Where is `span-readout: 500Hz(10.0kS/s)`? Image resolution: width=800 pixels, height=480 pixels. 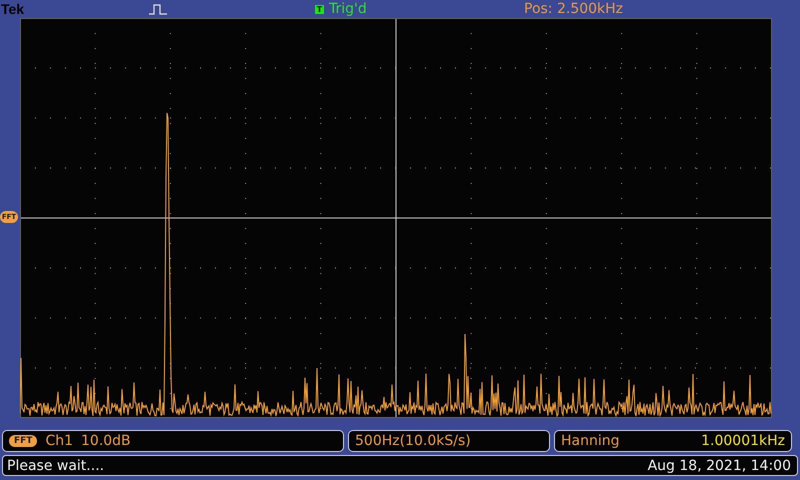 span-readout: 500Hz(10.0kS/s) is located at coordinates (413, 441).